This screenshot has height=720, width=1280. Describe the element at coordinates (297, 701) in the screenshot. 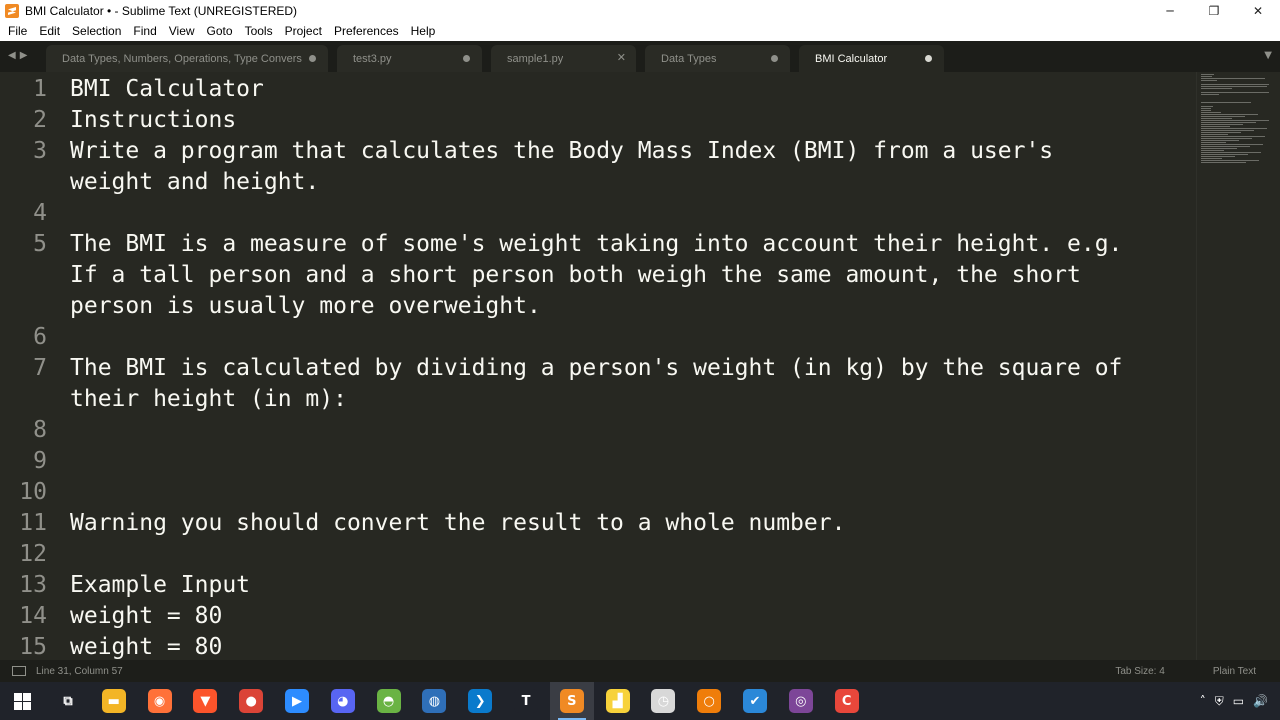

I see `zoom-icon: ▶` at that location.